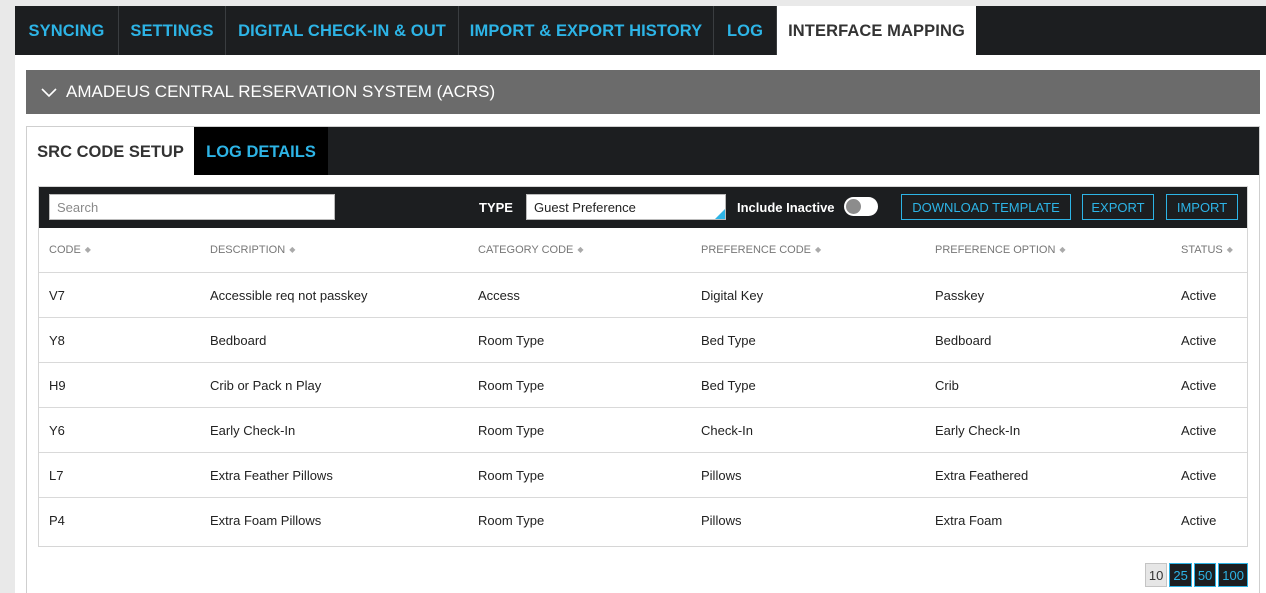 The width and height of the screenshot is (1266, 593). I want to click on cell-preference-option: Extra Foam, so click(969, 520).